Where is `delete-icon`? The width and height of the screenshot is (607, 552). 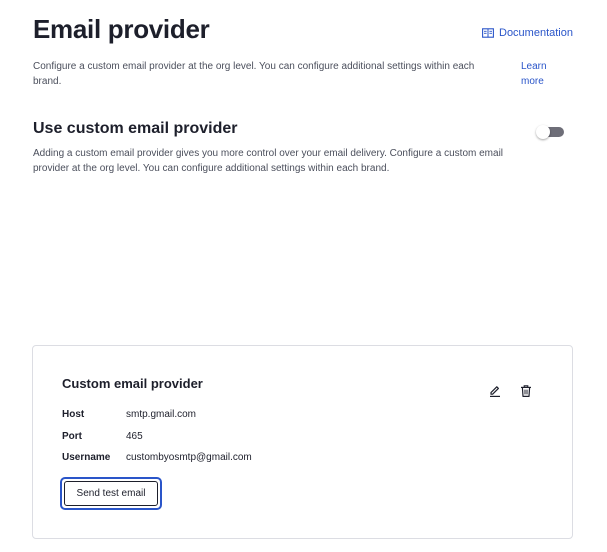 delete-icon is located at coordinates (526, 391).